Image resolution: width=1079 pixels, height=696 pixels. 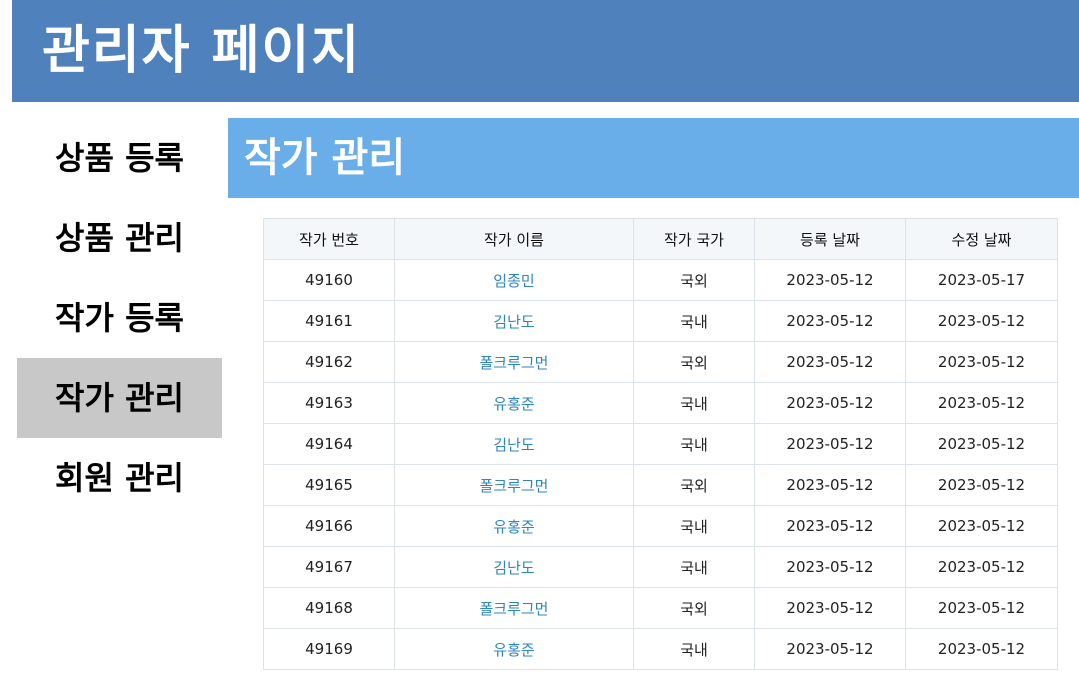 What do you see at coordinates (329, 280) in the screenshot?
I see `author-id-cell: 49160` at bounding box center [329, 280].